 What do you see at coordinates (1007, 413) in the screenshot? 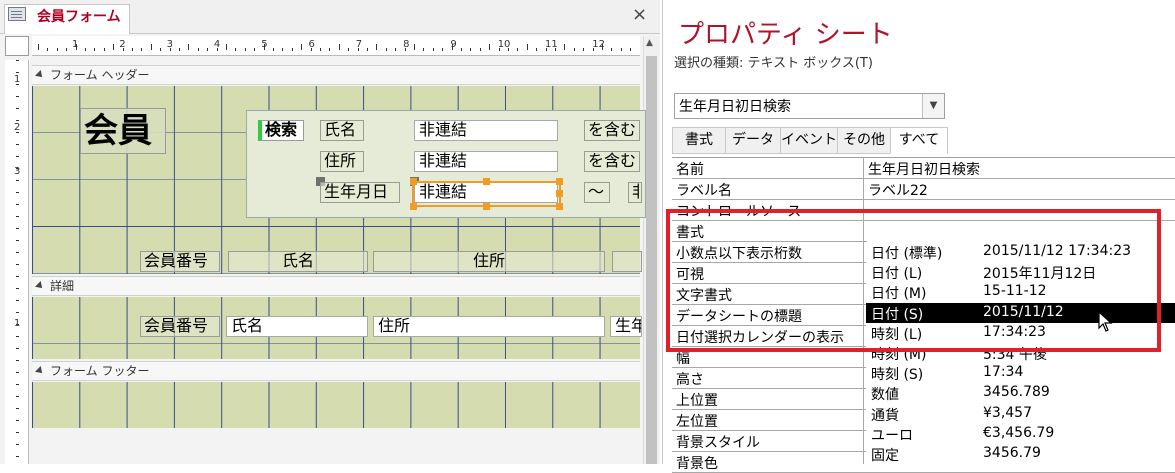
I see `format-option-example: ¥3,457` at bounding box center [1007, 413].